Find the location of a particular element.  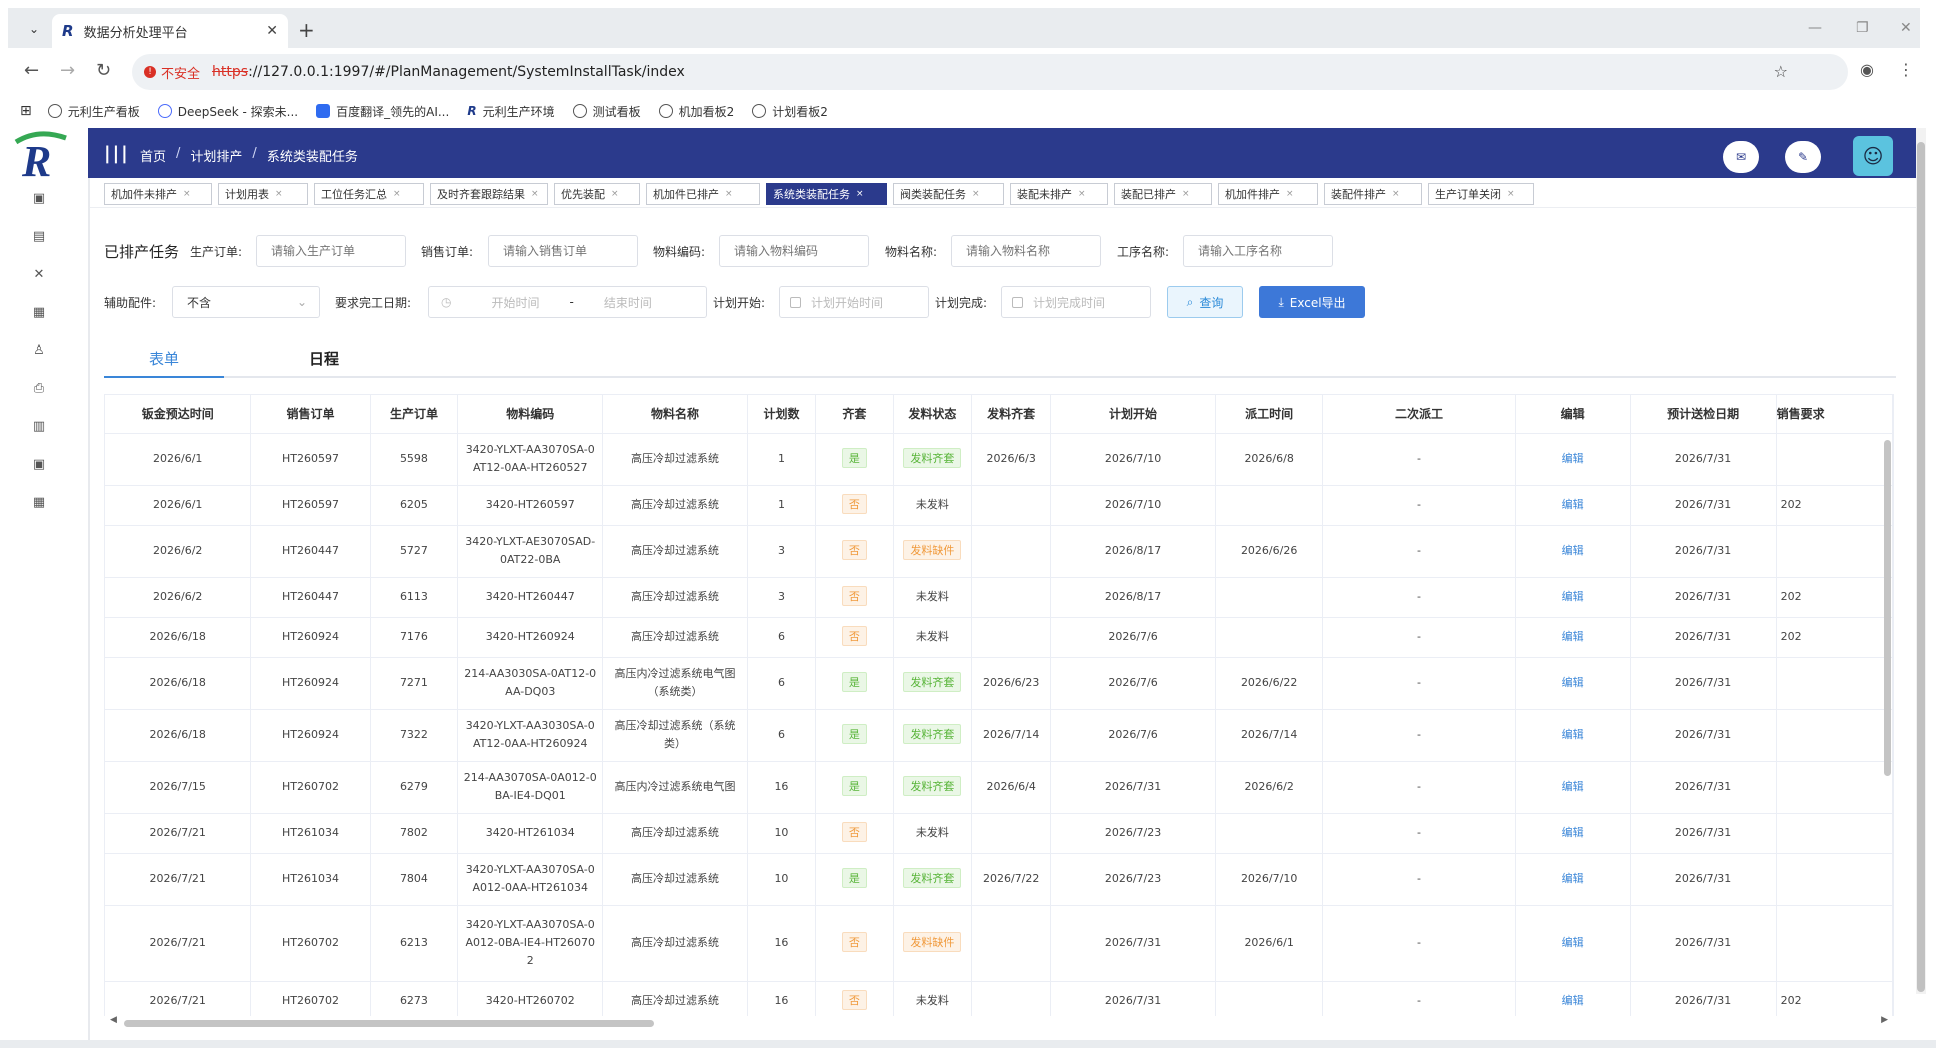

excel-export-button: ⤓ Excel导出 is located at coordinates (1312, 302).